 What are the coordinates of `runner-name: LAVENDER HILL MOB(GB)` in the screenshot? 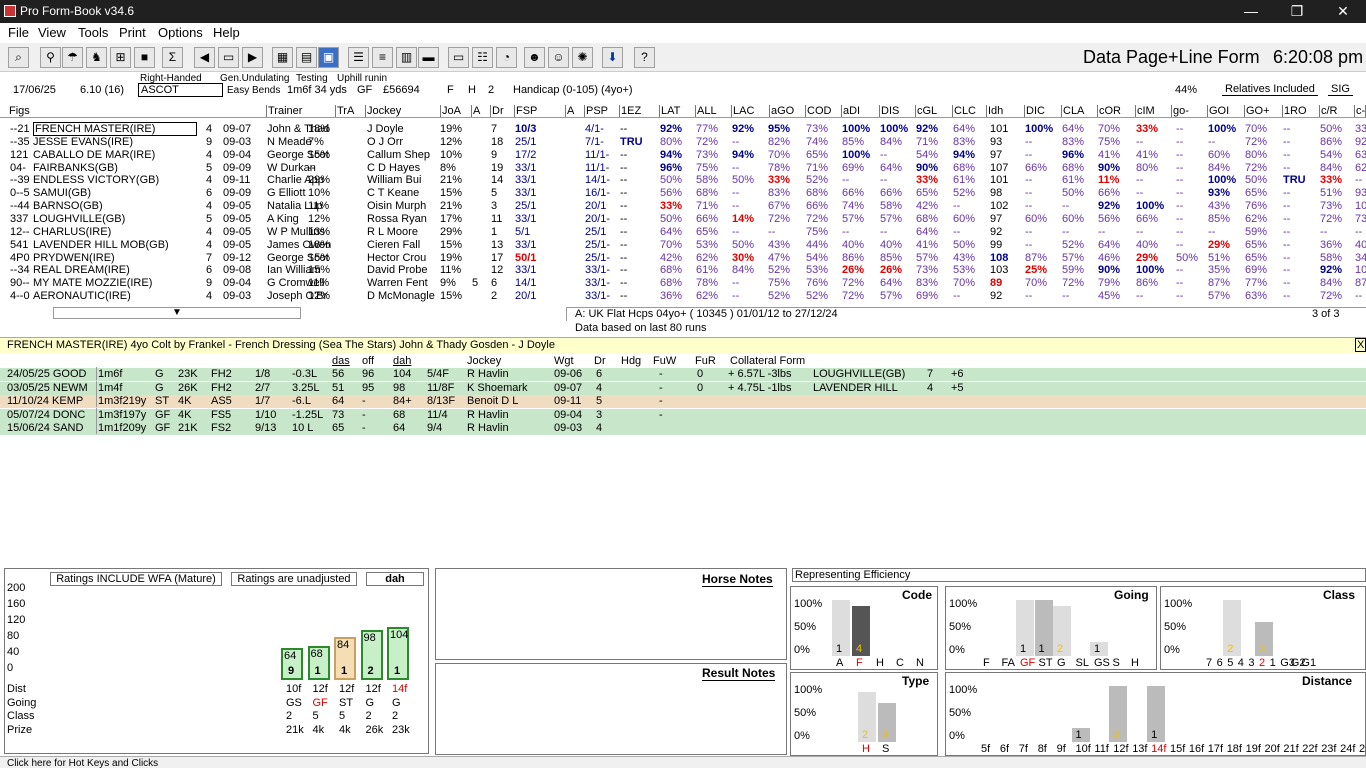 It's located at (101, 245).